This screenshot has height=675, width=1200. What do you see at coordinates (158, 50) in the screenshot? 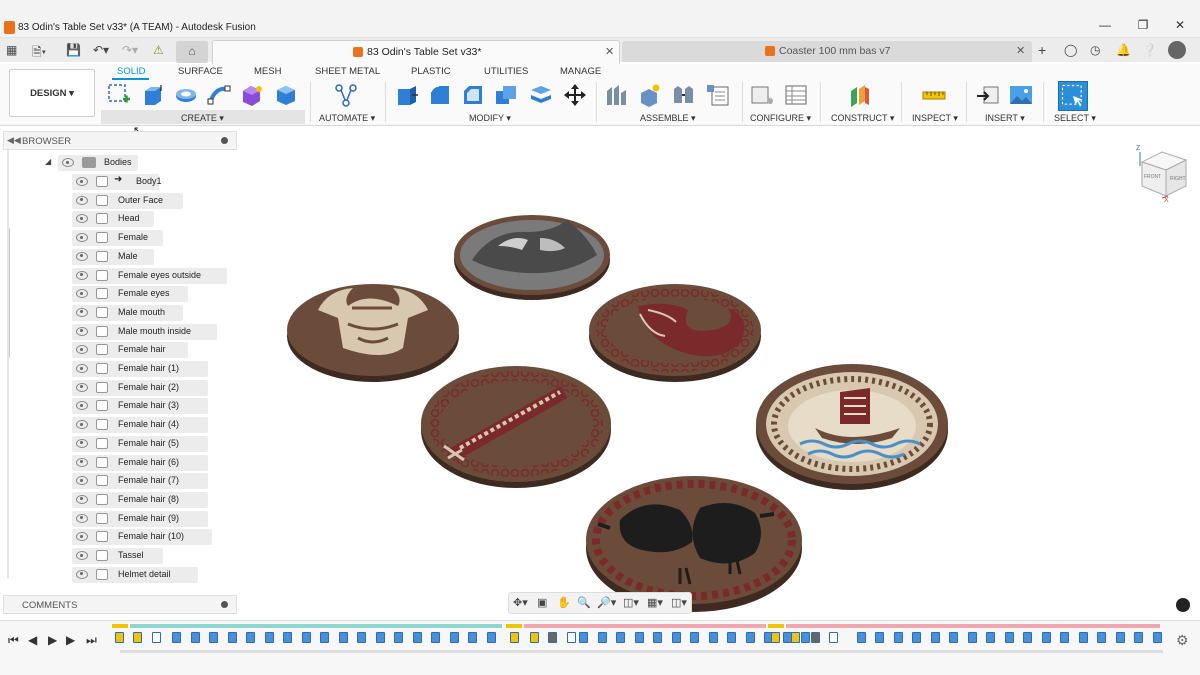
I see `recovery-icon: ⚠` at bounding box center [158, 50].